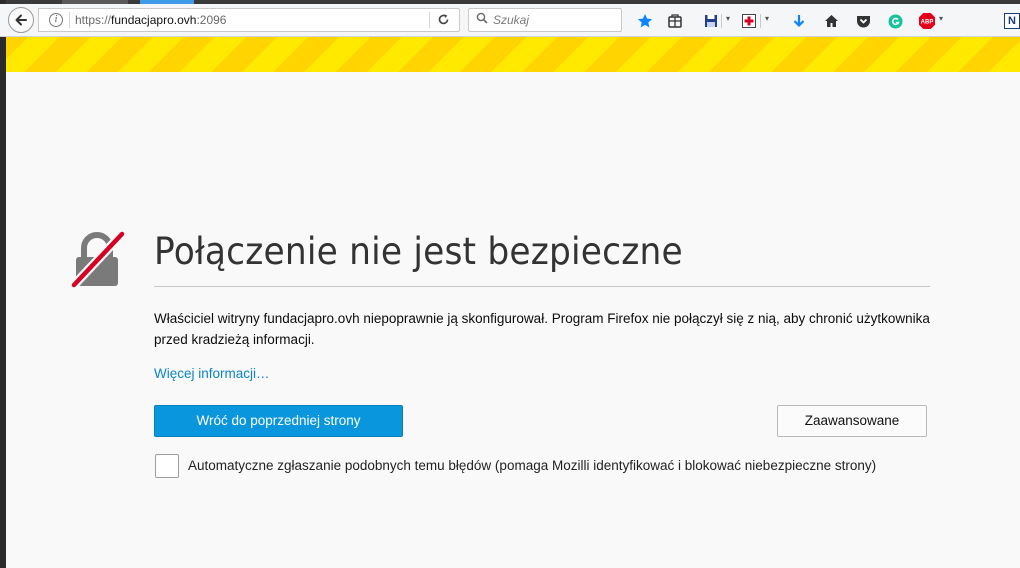  I want to click on addon-dropdown-icon: ▾, so click(767, 18).